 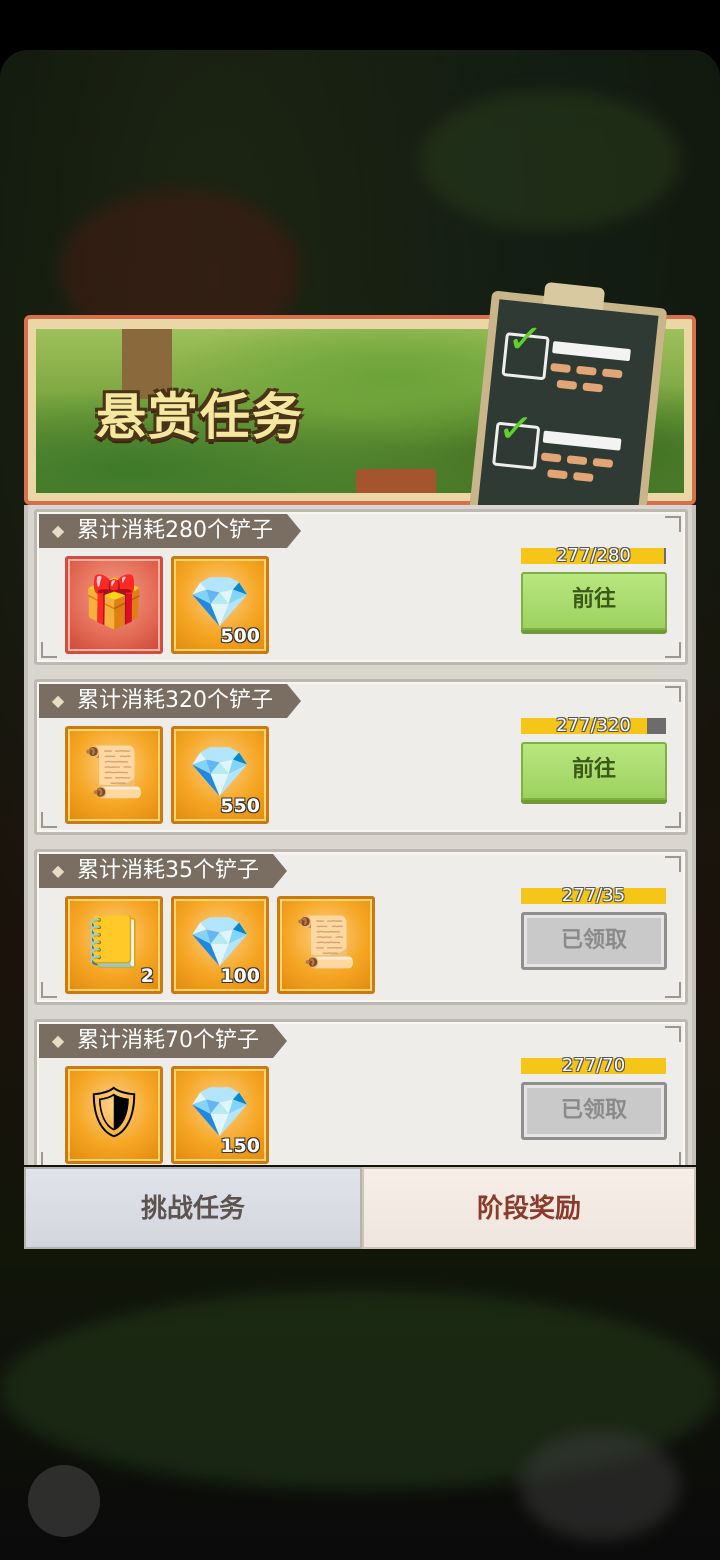 I want to click on reward-item: 💎 550, so click(x=220, y=775).